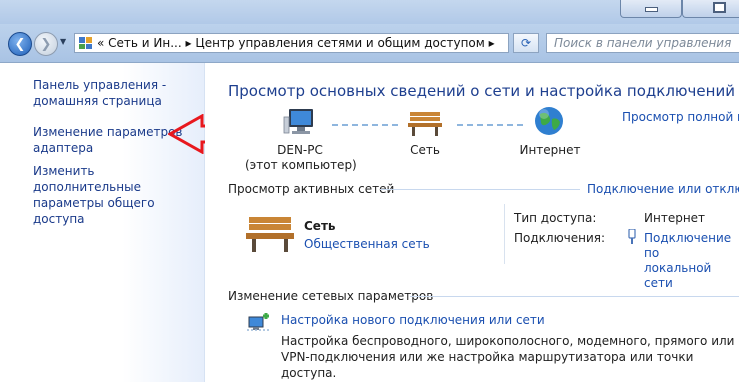  I want to click on change-settings-title: Изменение сетевых параметров, so click(331, 296).